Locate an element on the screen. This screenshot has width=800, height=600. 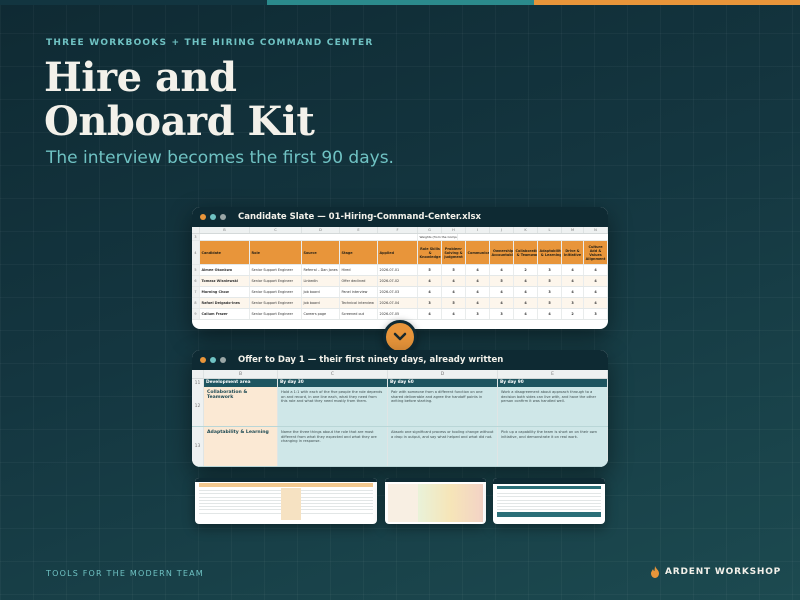
top-accent-stripe is located at coordinates (400, 2).